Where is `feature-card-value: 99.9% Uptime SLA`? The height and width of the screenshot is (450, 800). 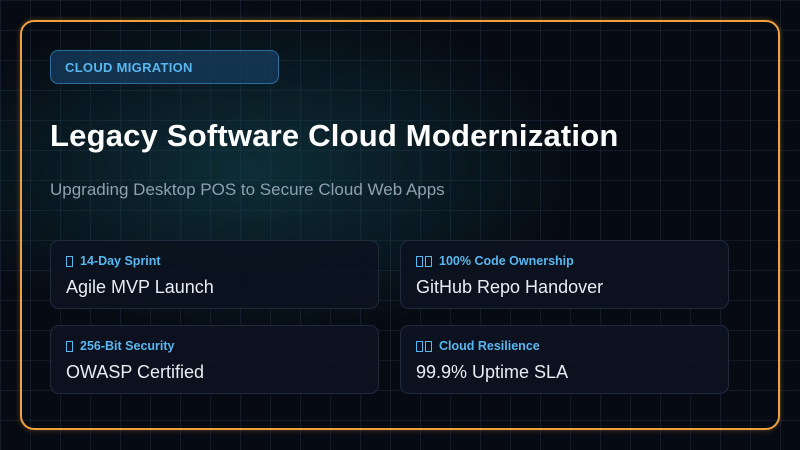 feature-card-value: 99.9% Uptime SLA is located at coordinates (492, 372).